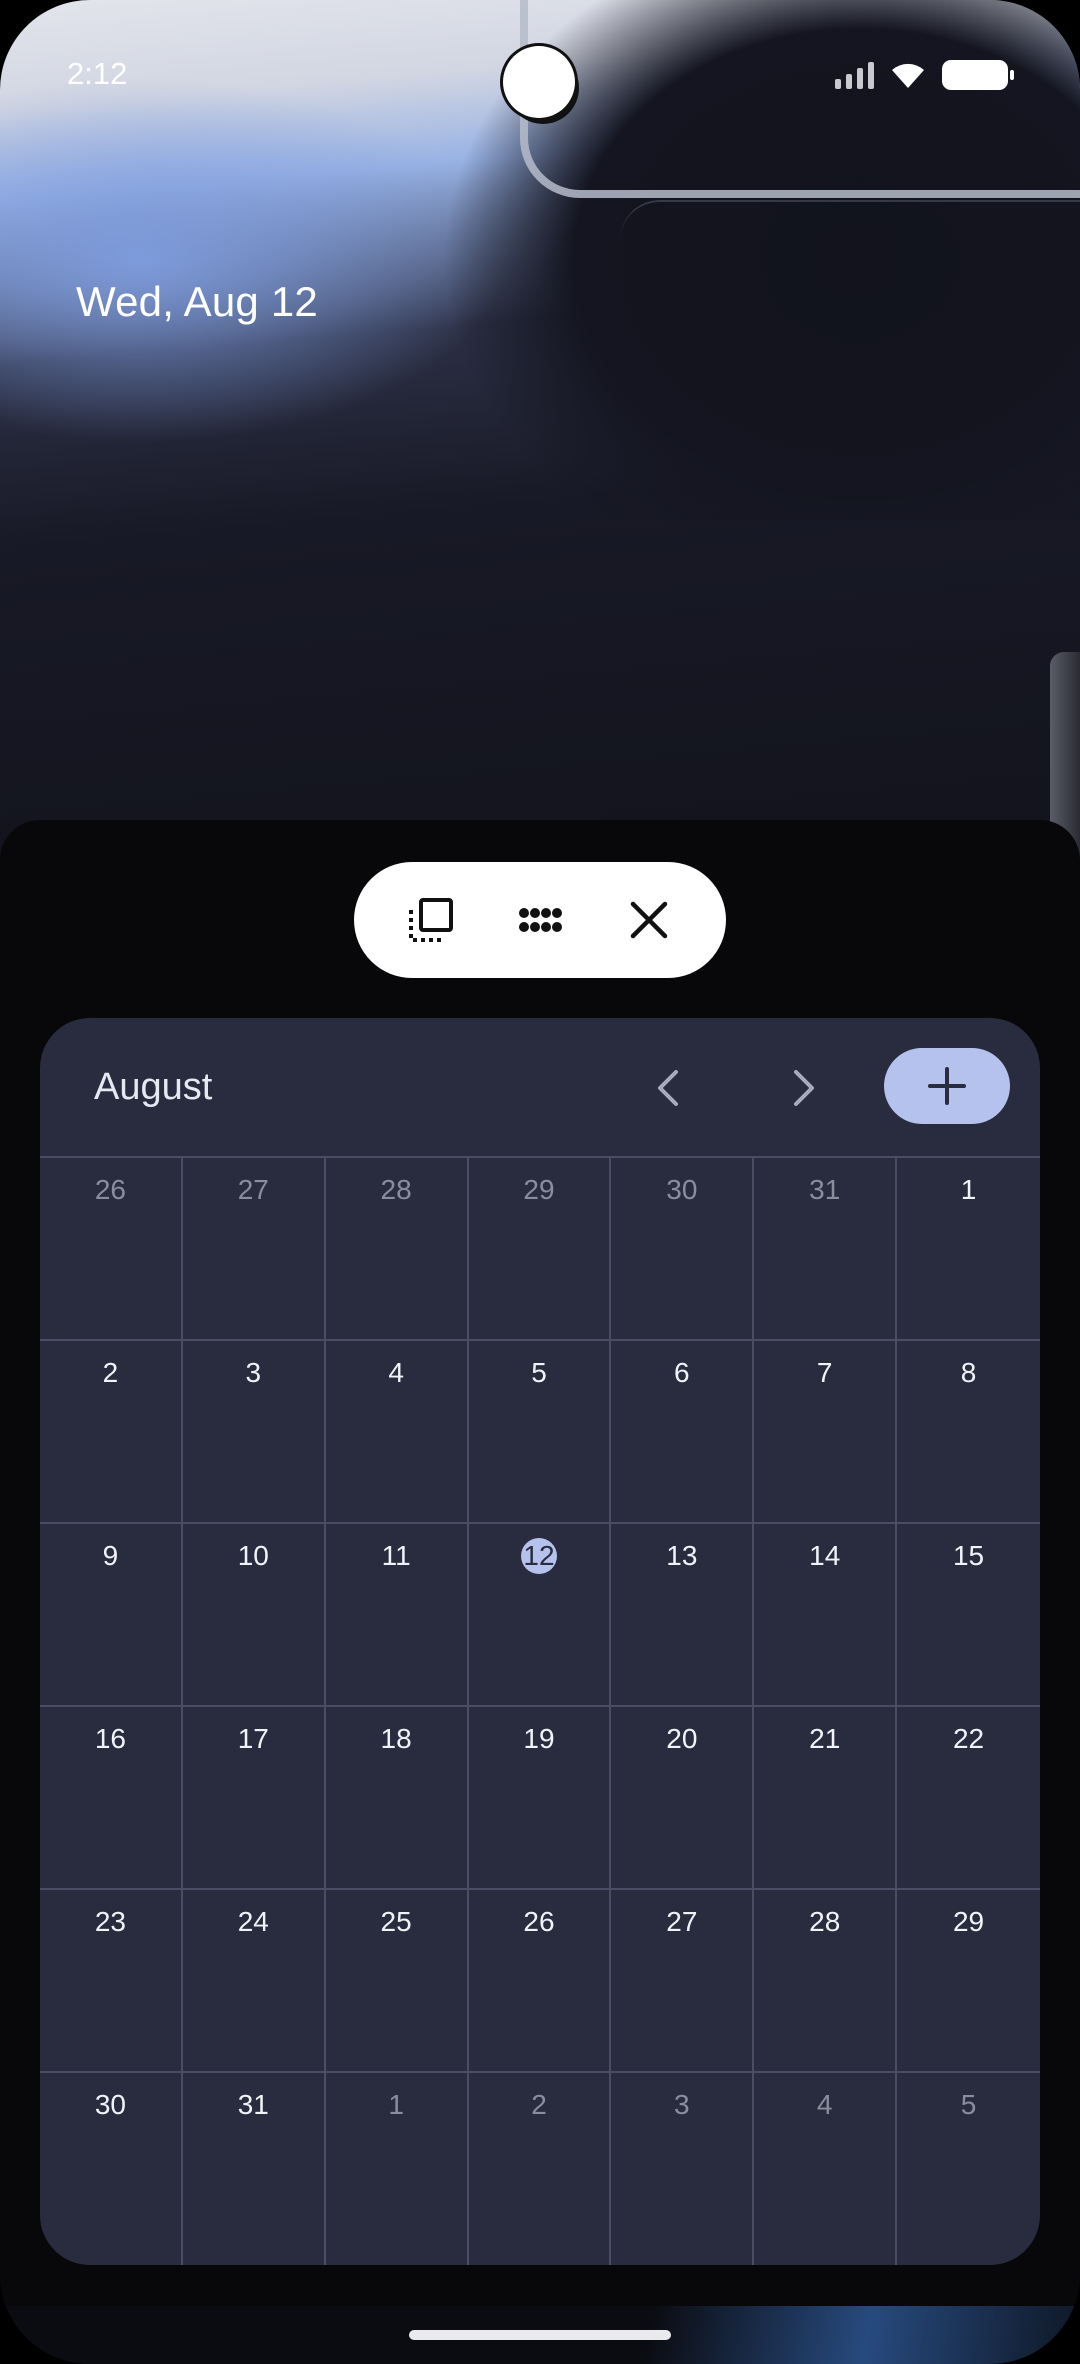  I want to click on calendar-day-cell: 22, so click(968, 1798).